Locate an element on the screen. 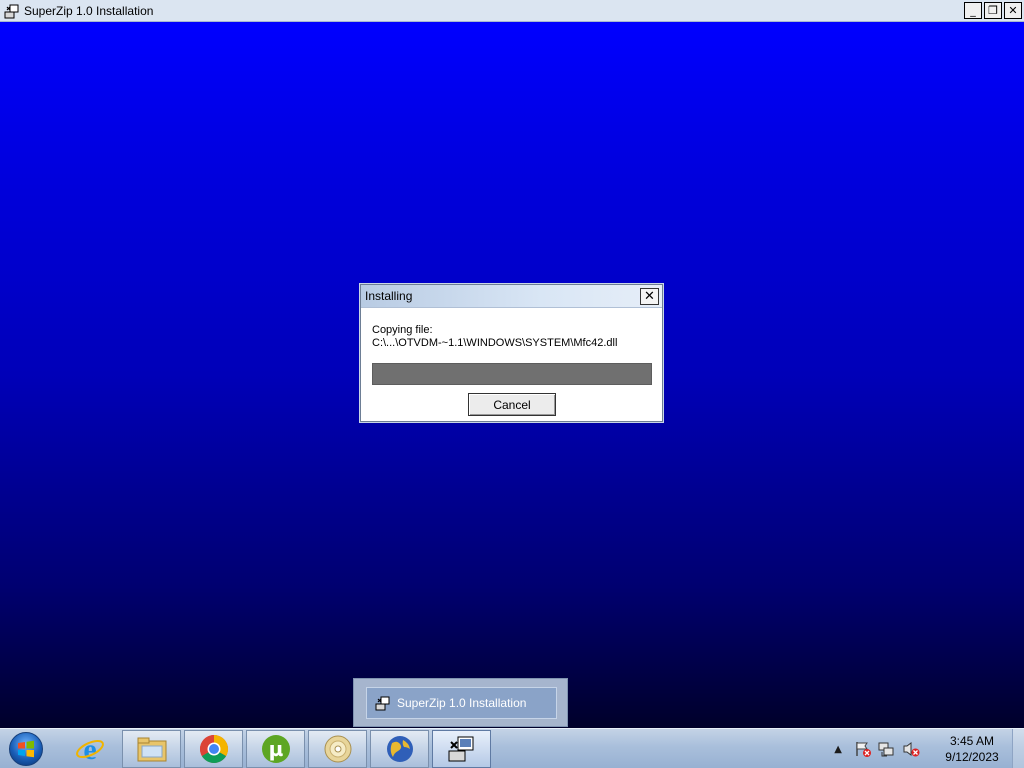 The image size is (1024, 768). taskbar-globe-button is located at coordinates (399, 749).